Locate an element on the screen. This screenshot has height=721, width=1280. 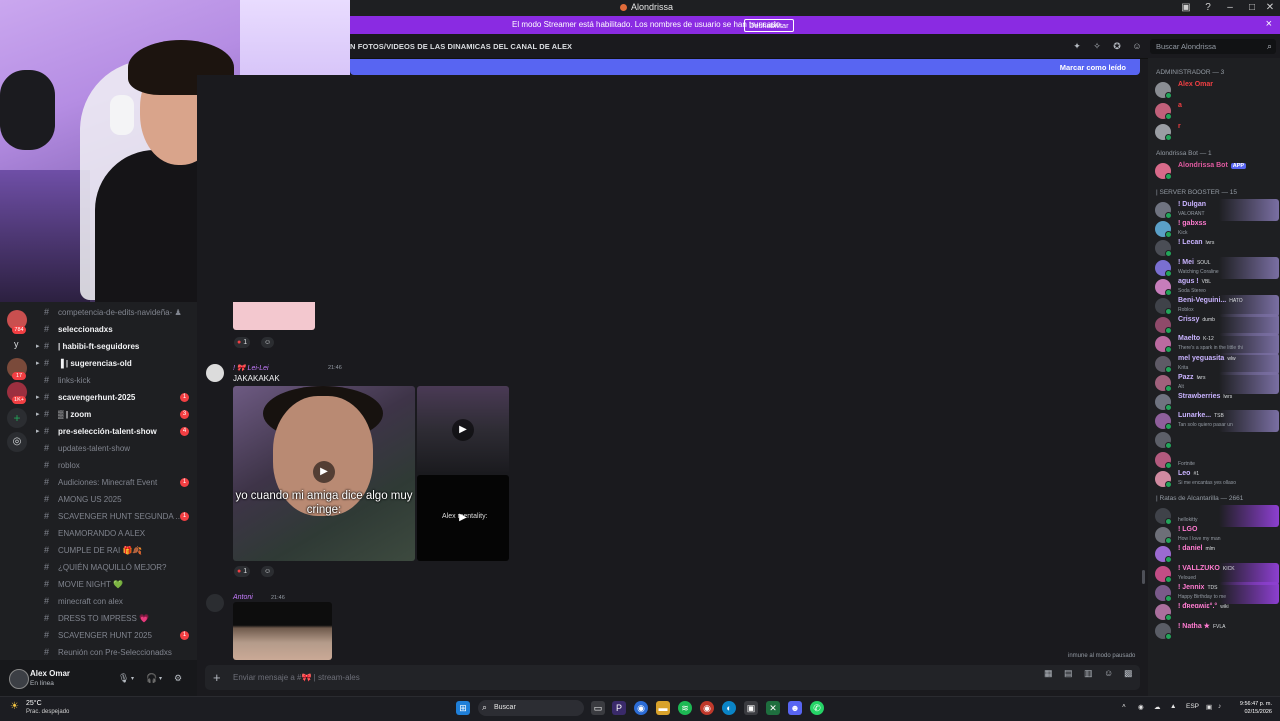
channel-item: ▸ # ▐ | sugerencias-old is located at coordinates (116, 364).